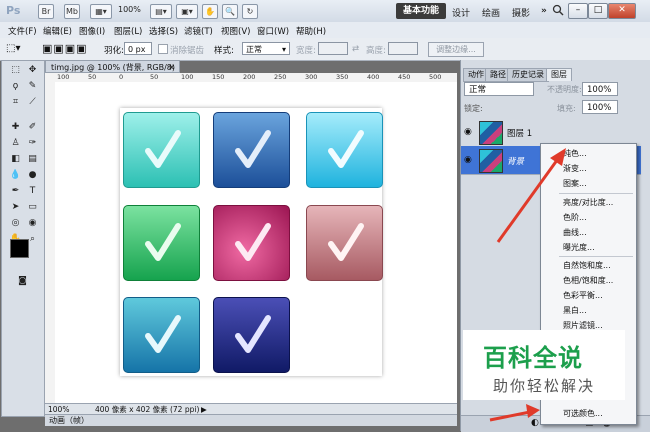  What do you see at coordinates (13, 10) in the screenshot?
I see `photoshop-logo: Ps` at bounding box center [13, 10].